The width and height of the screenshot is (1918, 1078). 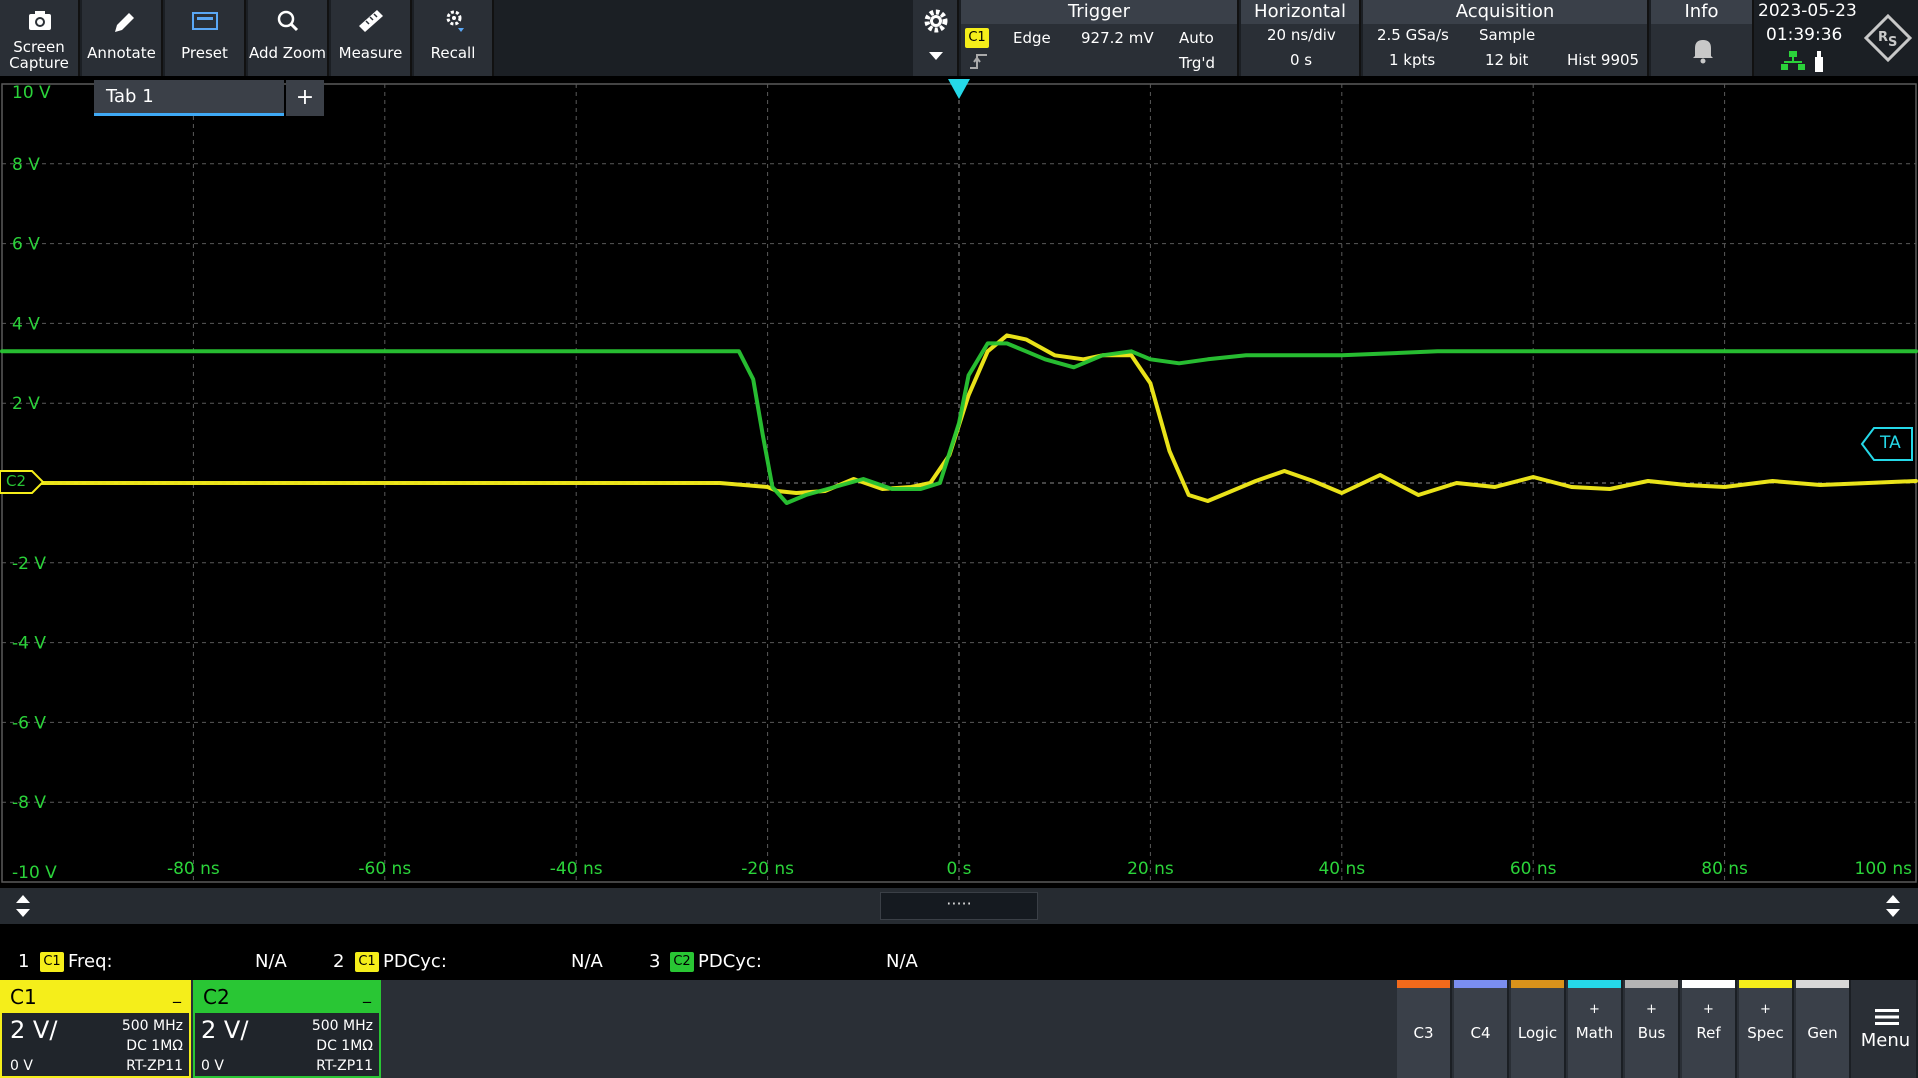 I want to click on menu-label: Menu, so click(x=1885, y=1040).